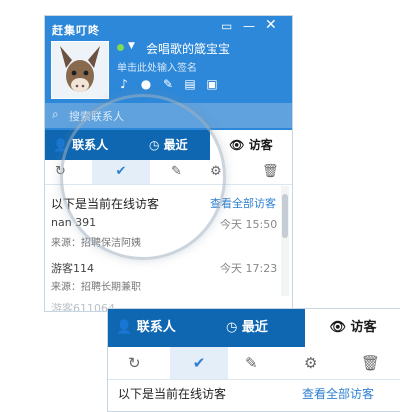  I want to click on tab-bar: 👤 联系人 ◷ 最近 👁 访客, so click(168, 145).